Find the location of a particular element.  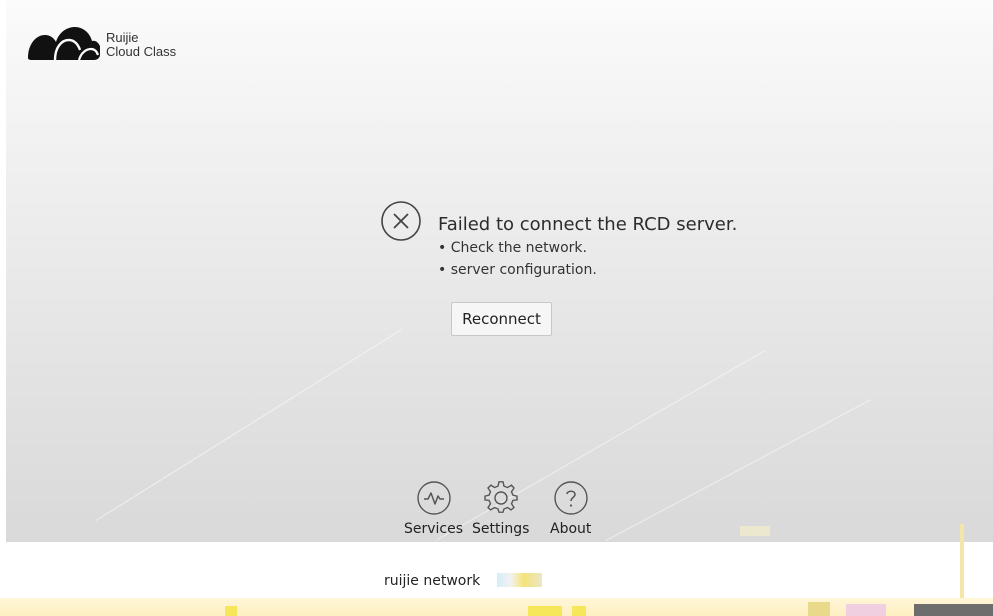

settings-label: Settings is located at coordinates (501, 529).